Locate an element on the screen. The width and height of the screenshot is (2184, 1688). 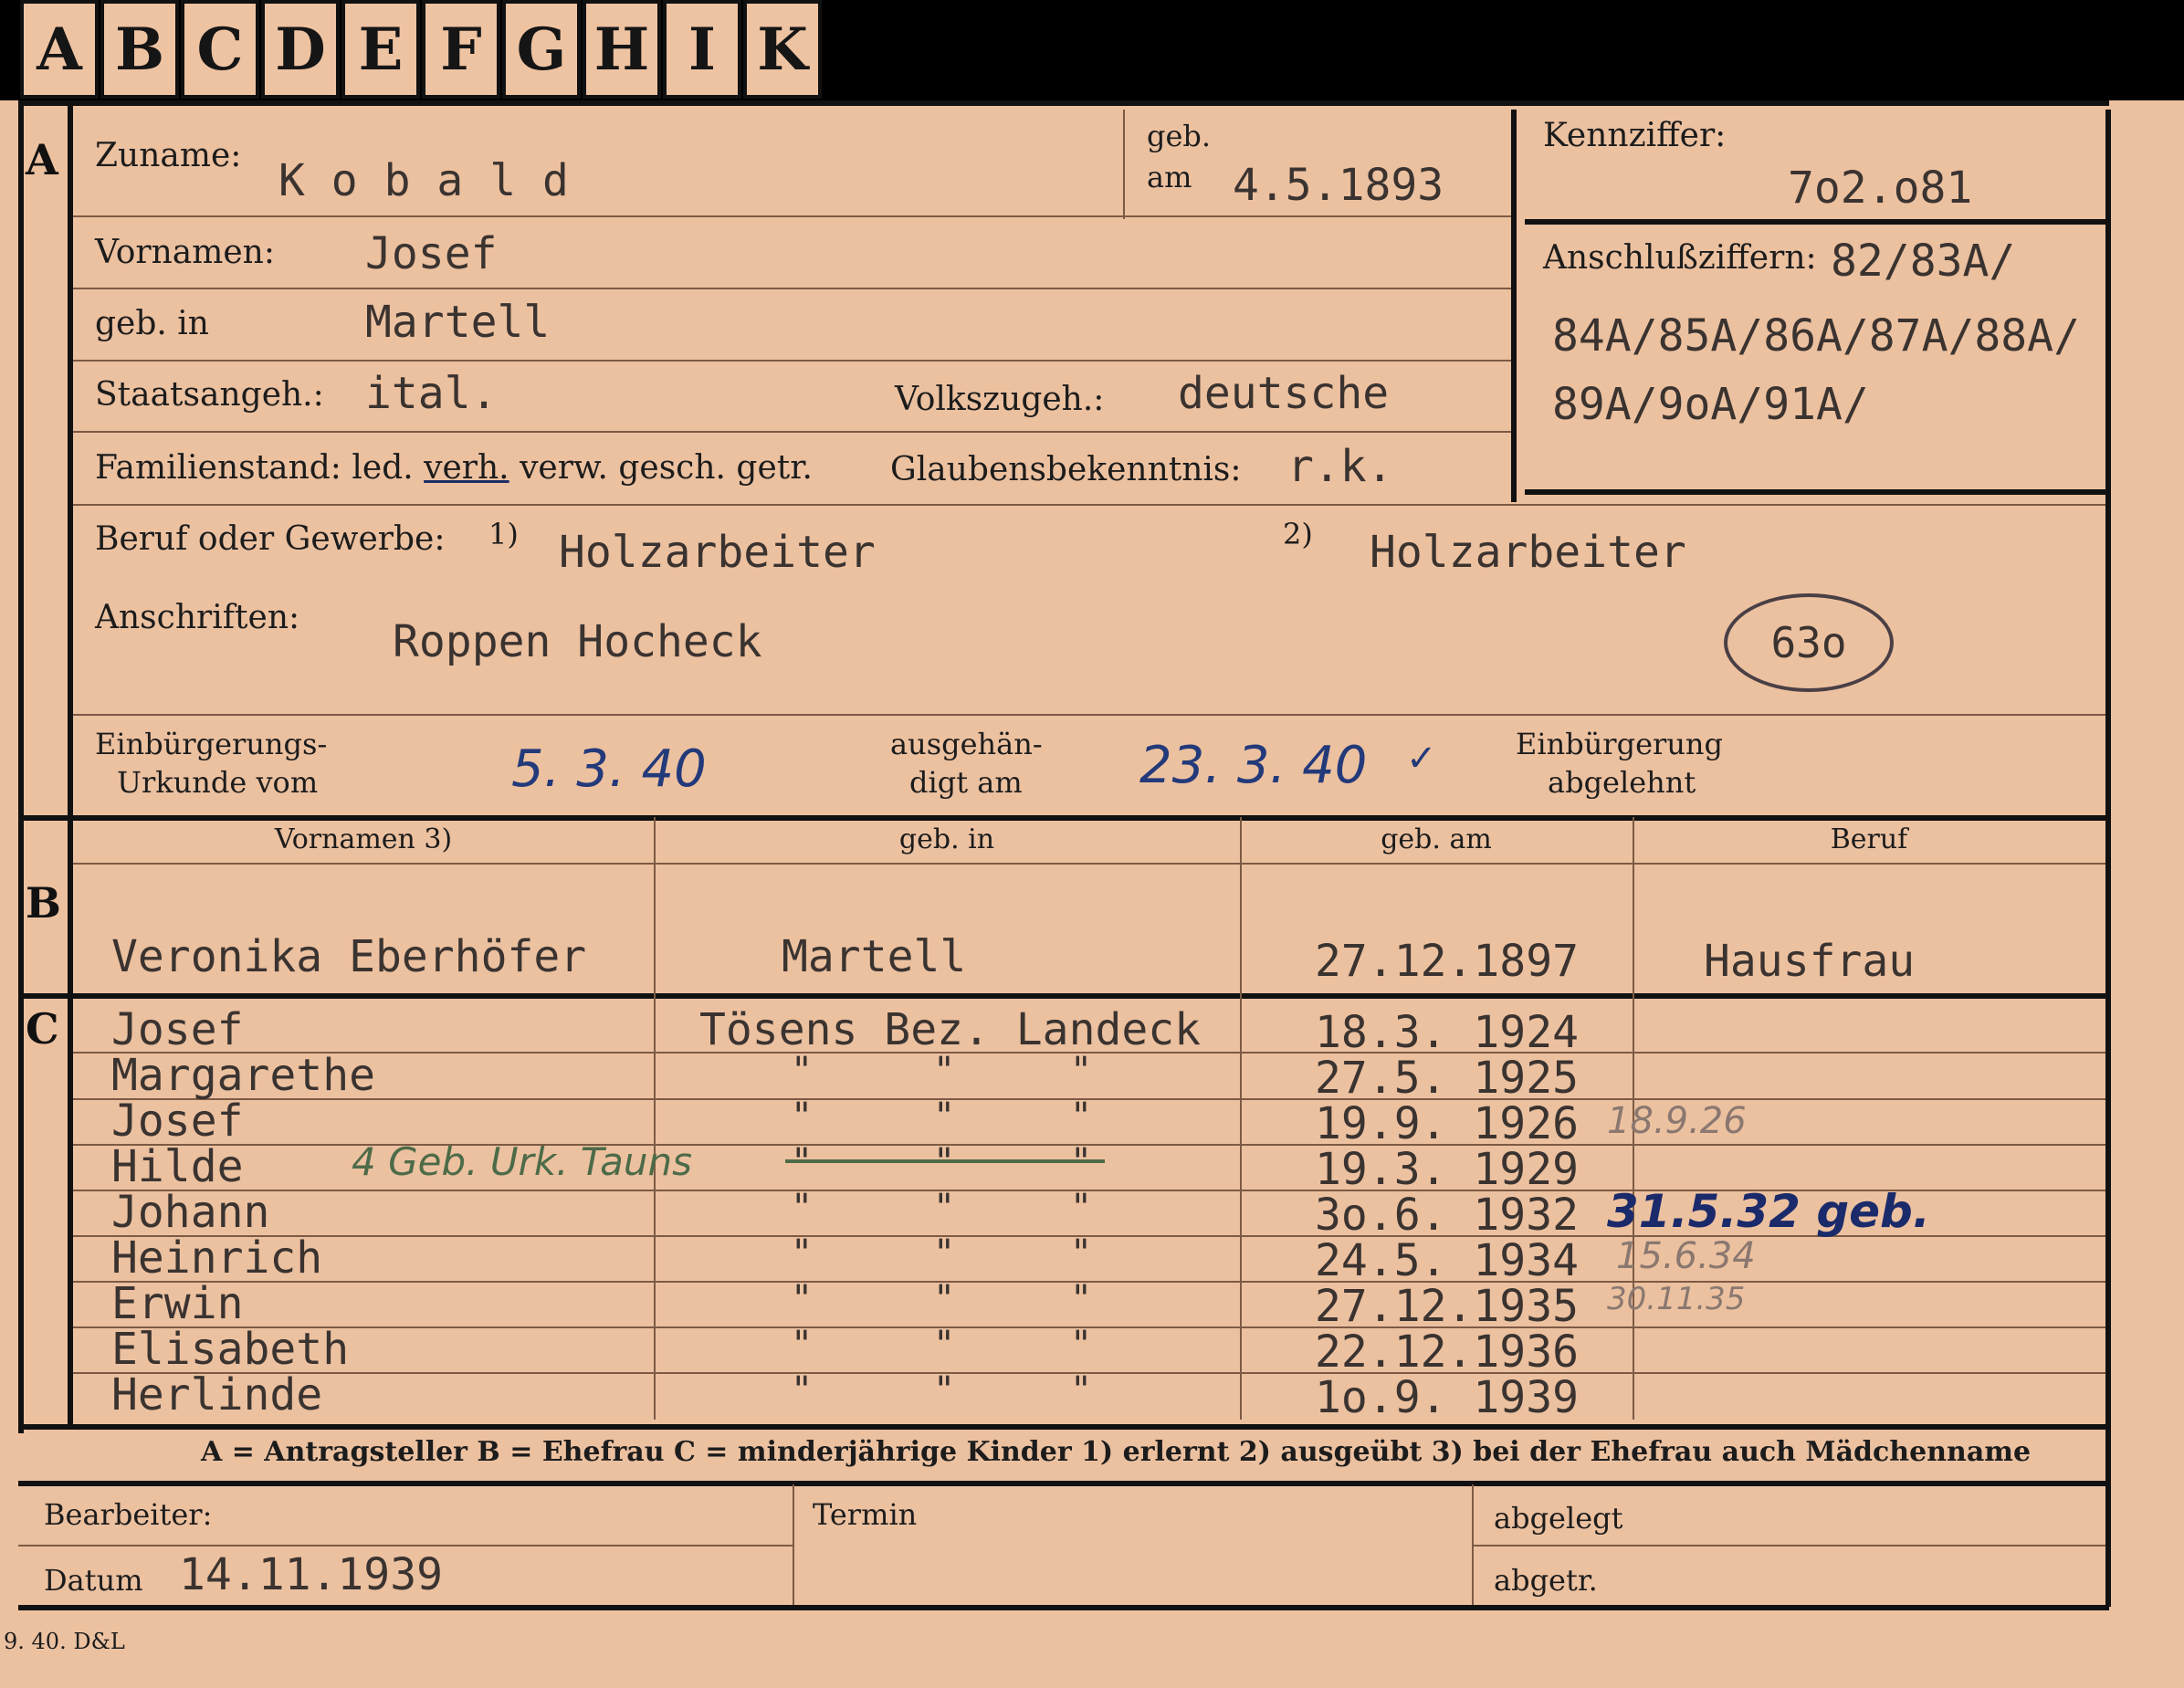
section-letter-c: C is located at coordinates (42, 1029).